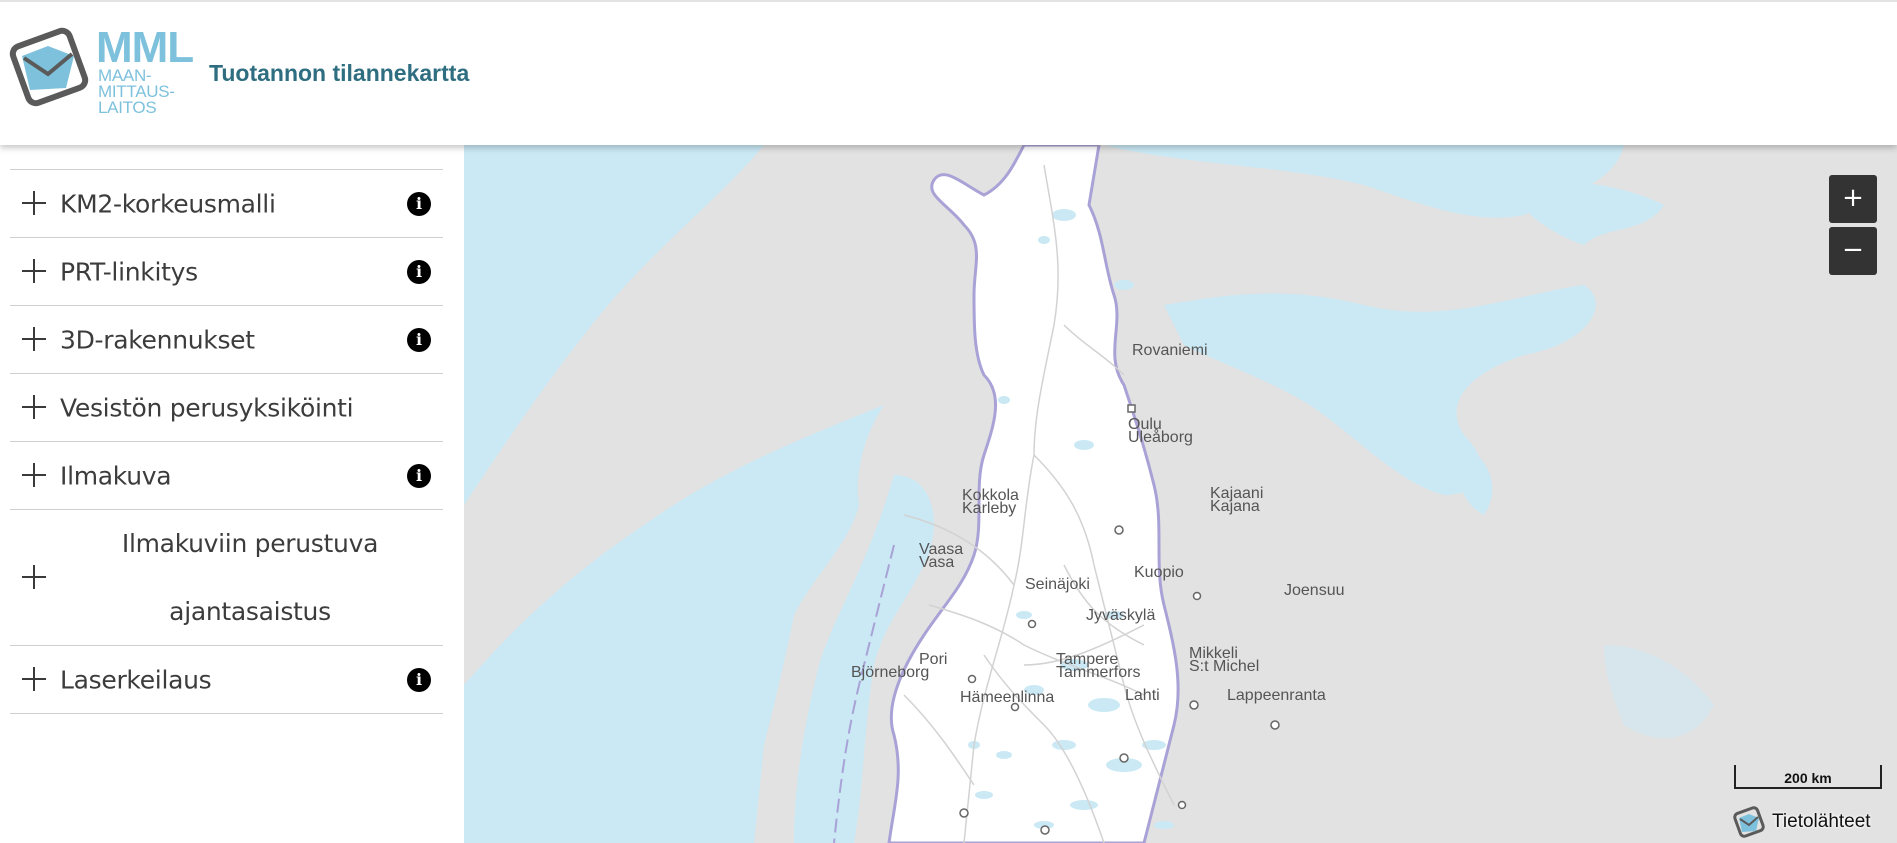  Describe the element at coordinates (1235, 506) in the screenshot. I see `place-label: Kajana` at that location.